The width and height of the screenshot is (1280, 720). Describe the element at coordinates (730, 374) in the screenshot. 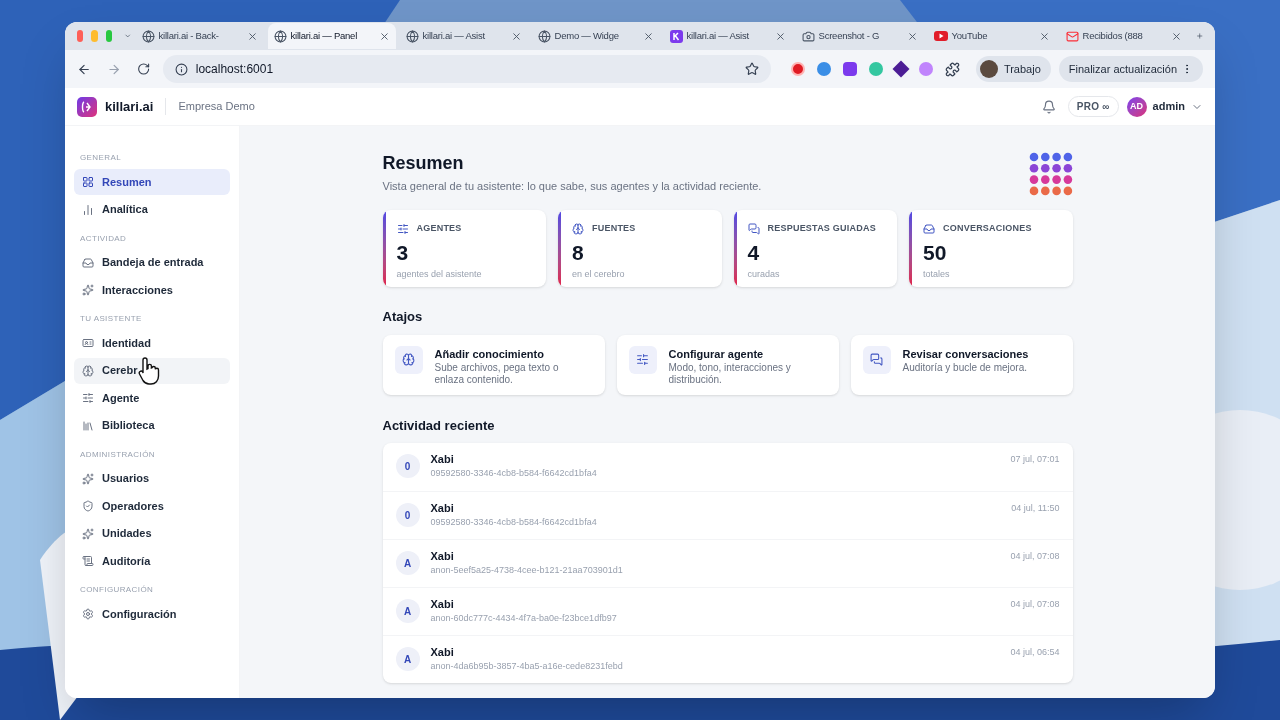

I see `shortcut-description: Modo, tono, interacciones y distribución.` at that location.